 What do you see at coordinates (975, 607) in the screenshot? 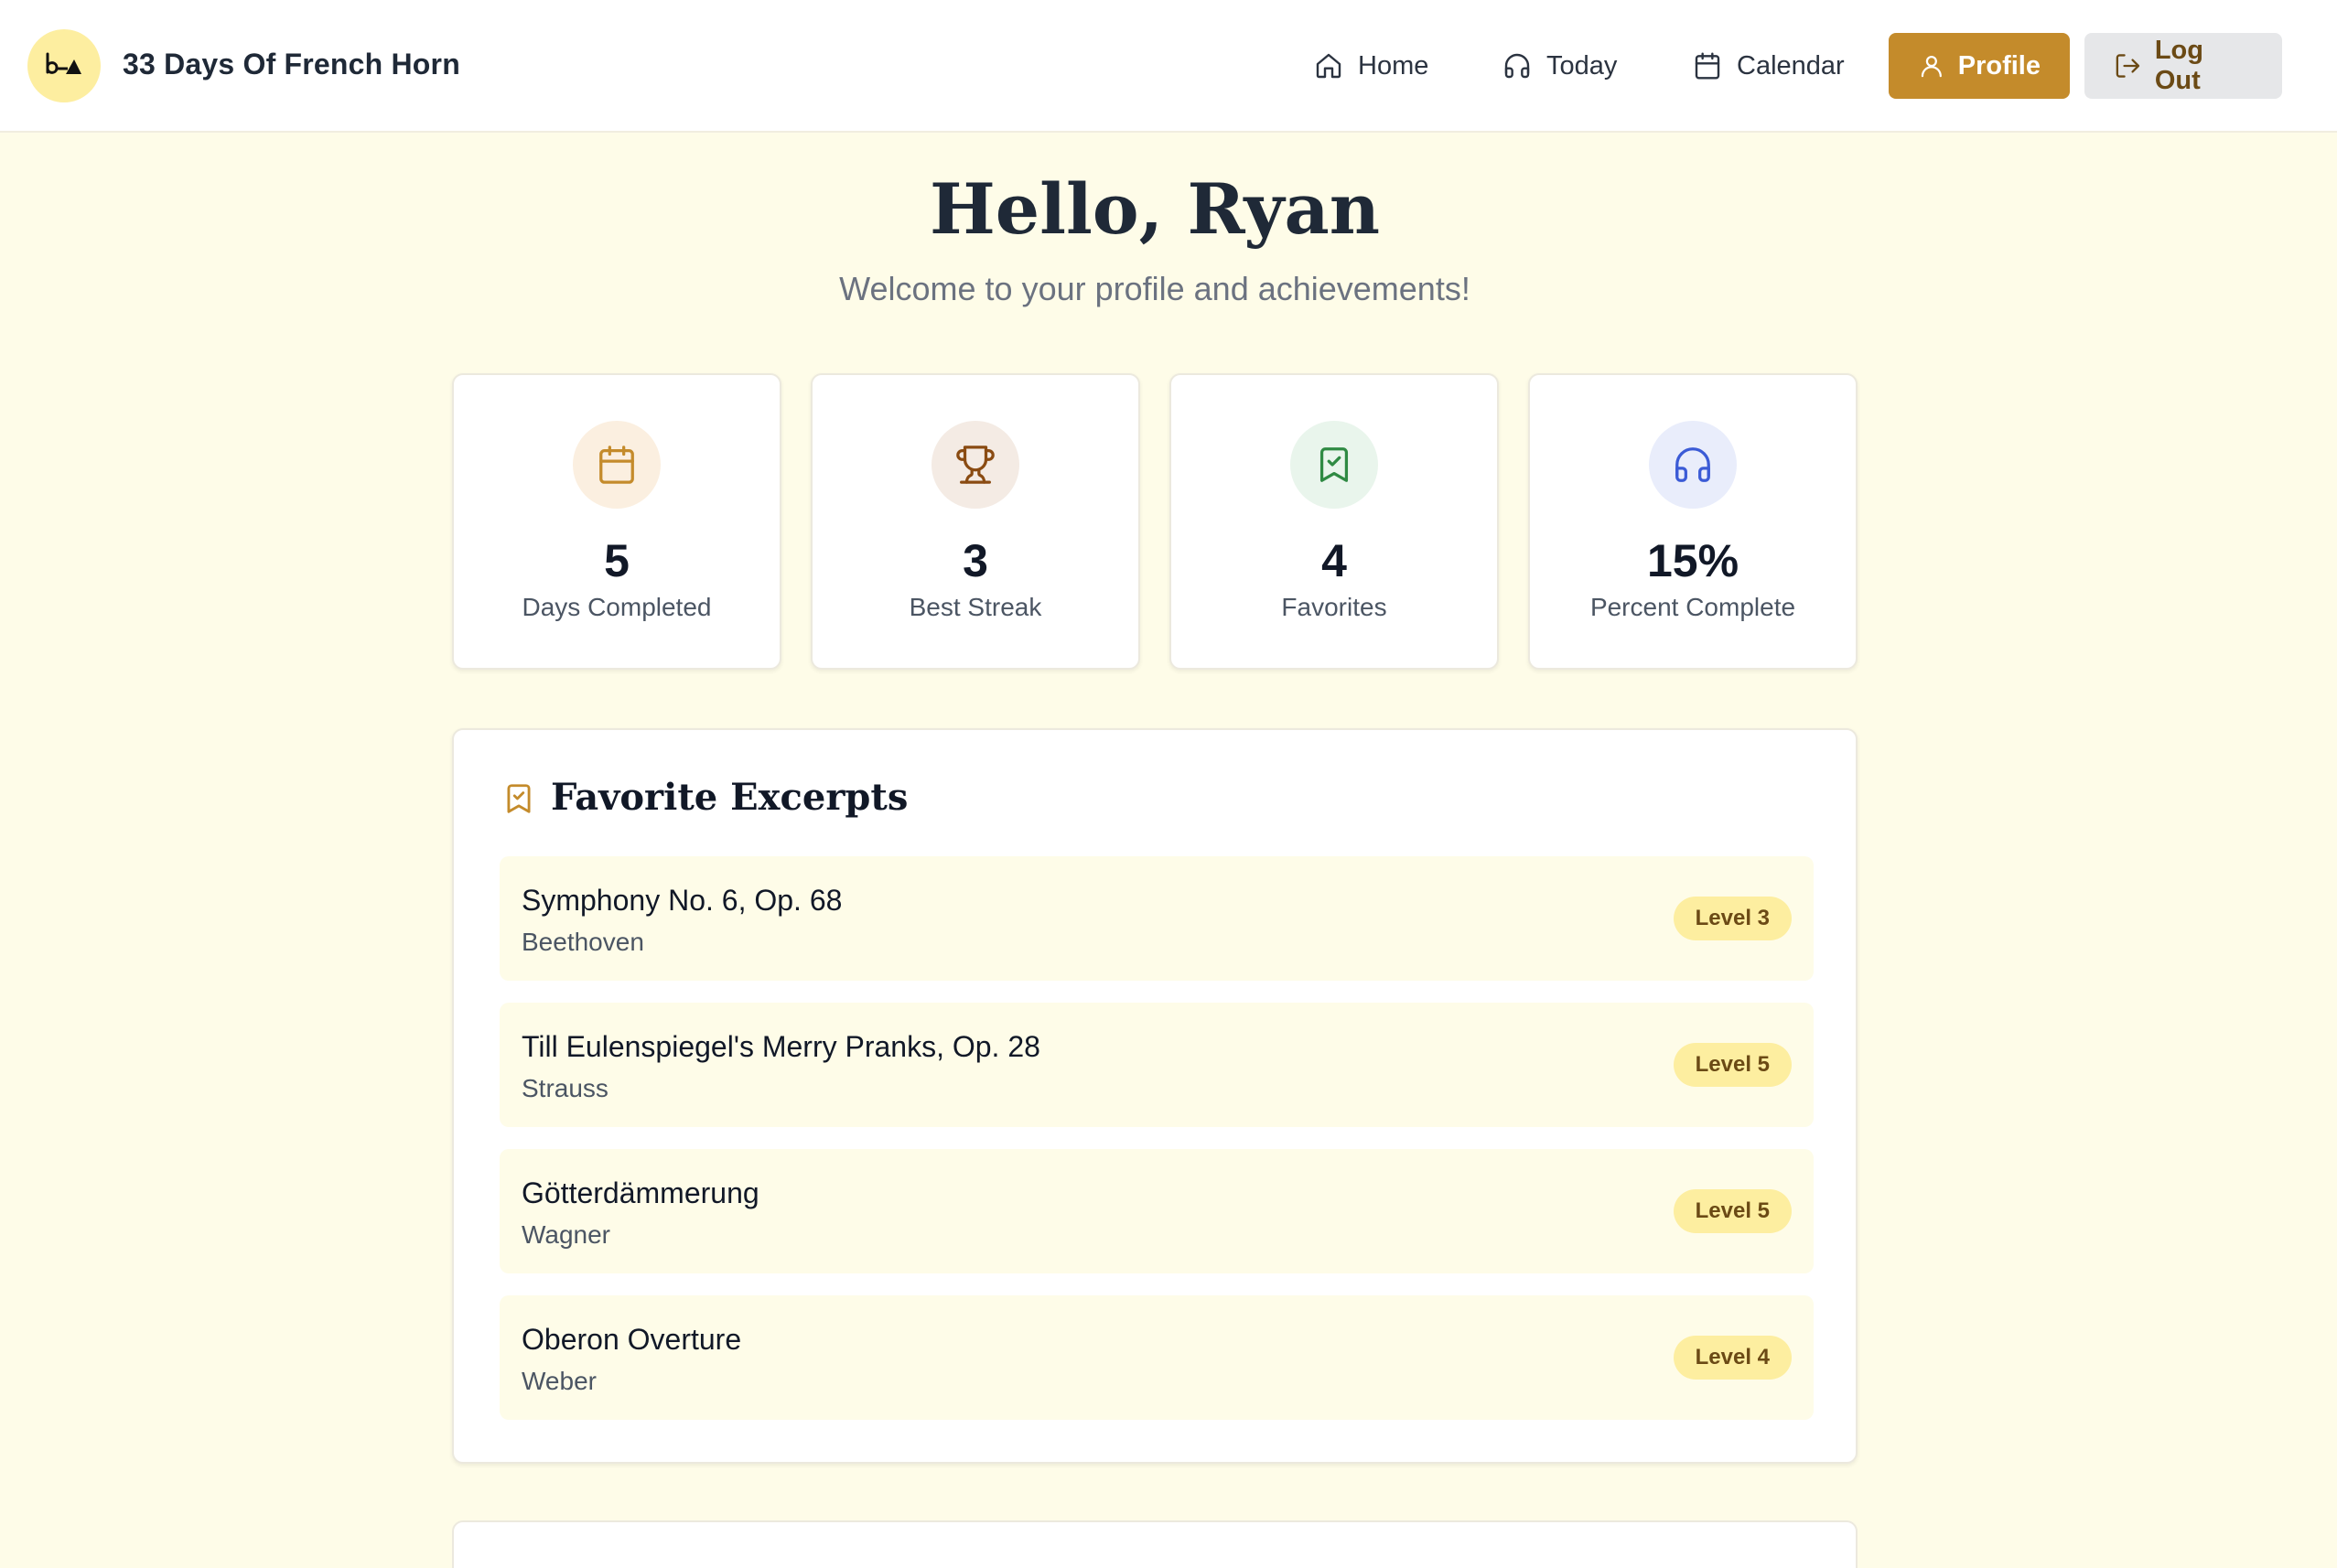
I see `stat-label: Best Streak` at bounding box center [975, 607].